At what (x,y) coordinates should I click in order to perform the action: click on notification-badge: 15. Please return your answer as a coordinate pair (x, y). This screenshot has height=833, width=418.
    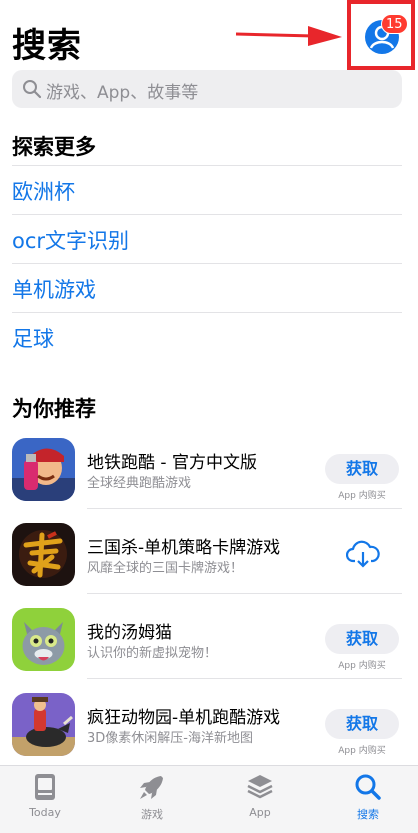
    Looking at the image, I should click on (394, 24).